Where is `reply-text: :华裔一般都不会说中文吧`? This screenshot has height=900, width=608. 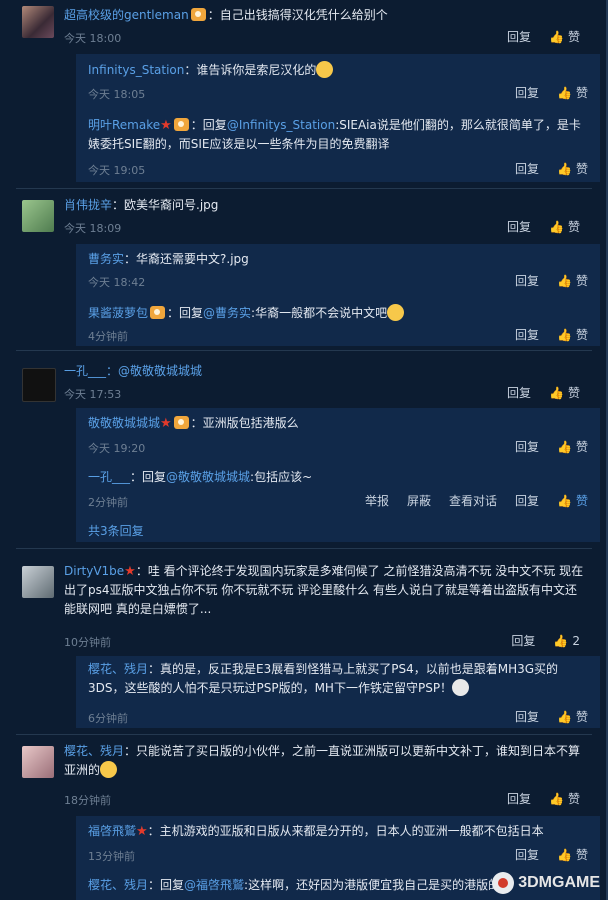
reply-text: :华裔一般都不会说中文吧 is located at coordinates (319, 313).